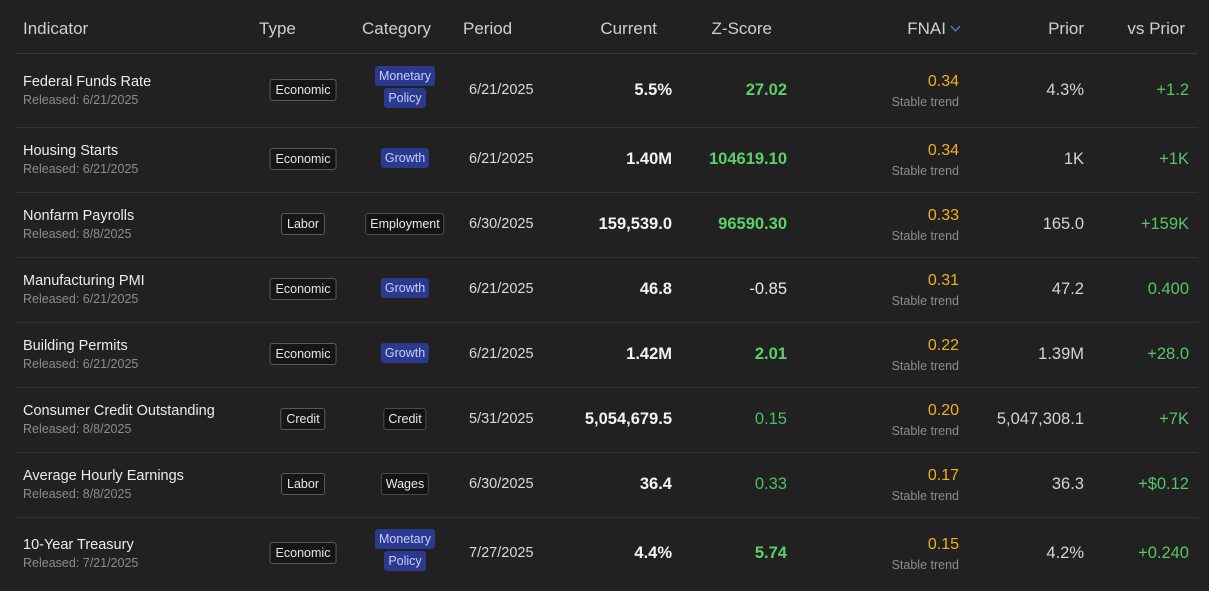  What do you see at coordinates (752, 223) in the screenshot?
I see `zscore-value: 96590.30` at bounding box center [752, 223].